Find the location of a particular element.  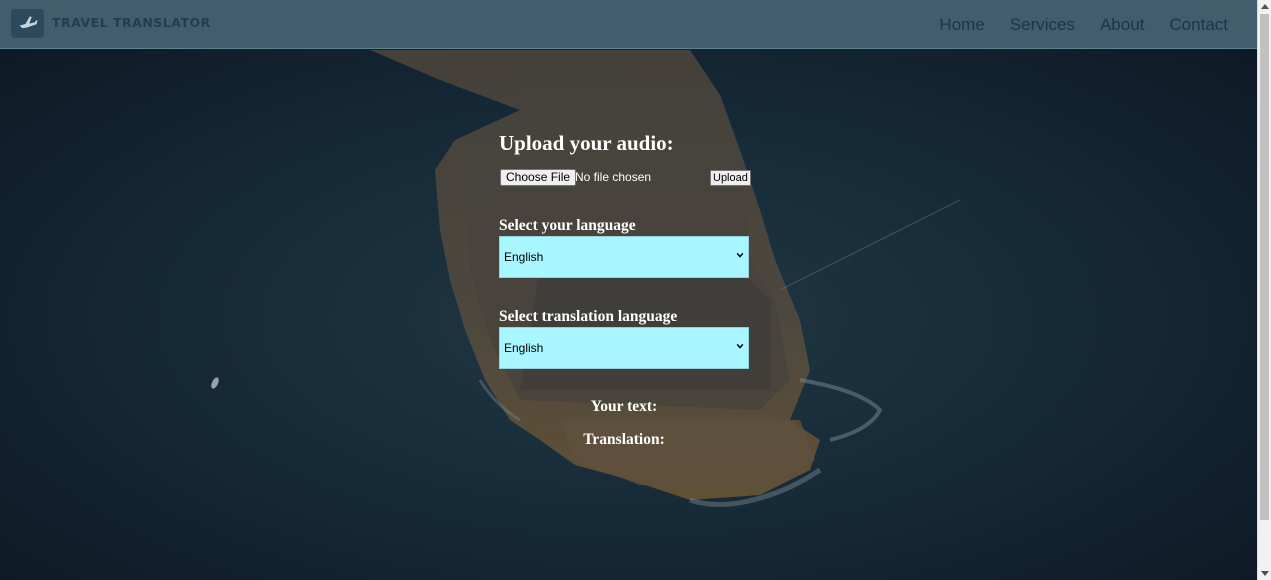

upload-heading: Upload your audio: is located at coordinates (586, 143).